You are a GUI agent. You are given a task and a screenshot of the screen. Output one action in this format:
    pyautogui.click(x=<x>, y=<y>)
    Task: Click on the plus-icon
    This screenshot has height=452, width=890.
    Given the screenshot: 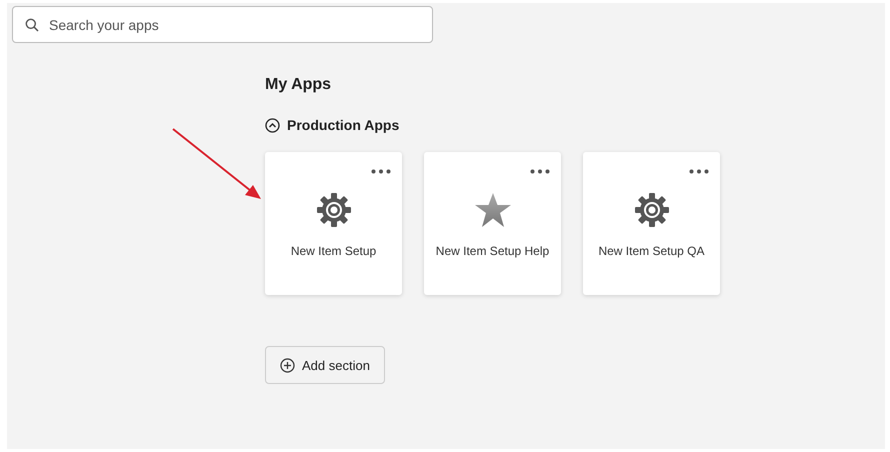 What is the action you would take?
    pyautogui.click(x=287, y=365)
    